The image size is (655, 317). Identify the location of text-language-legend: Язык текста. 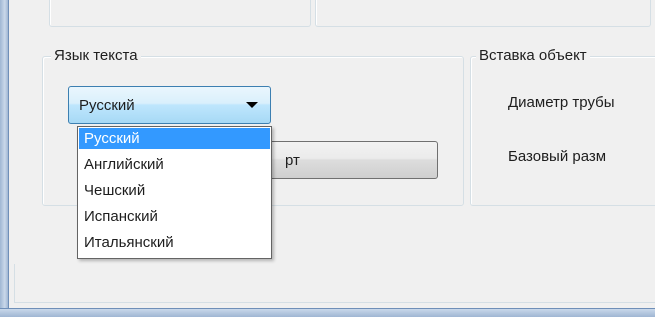
(96, 55).